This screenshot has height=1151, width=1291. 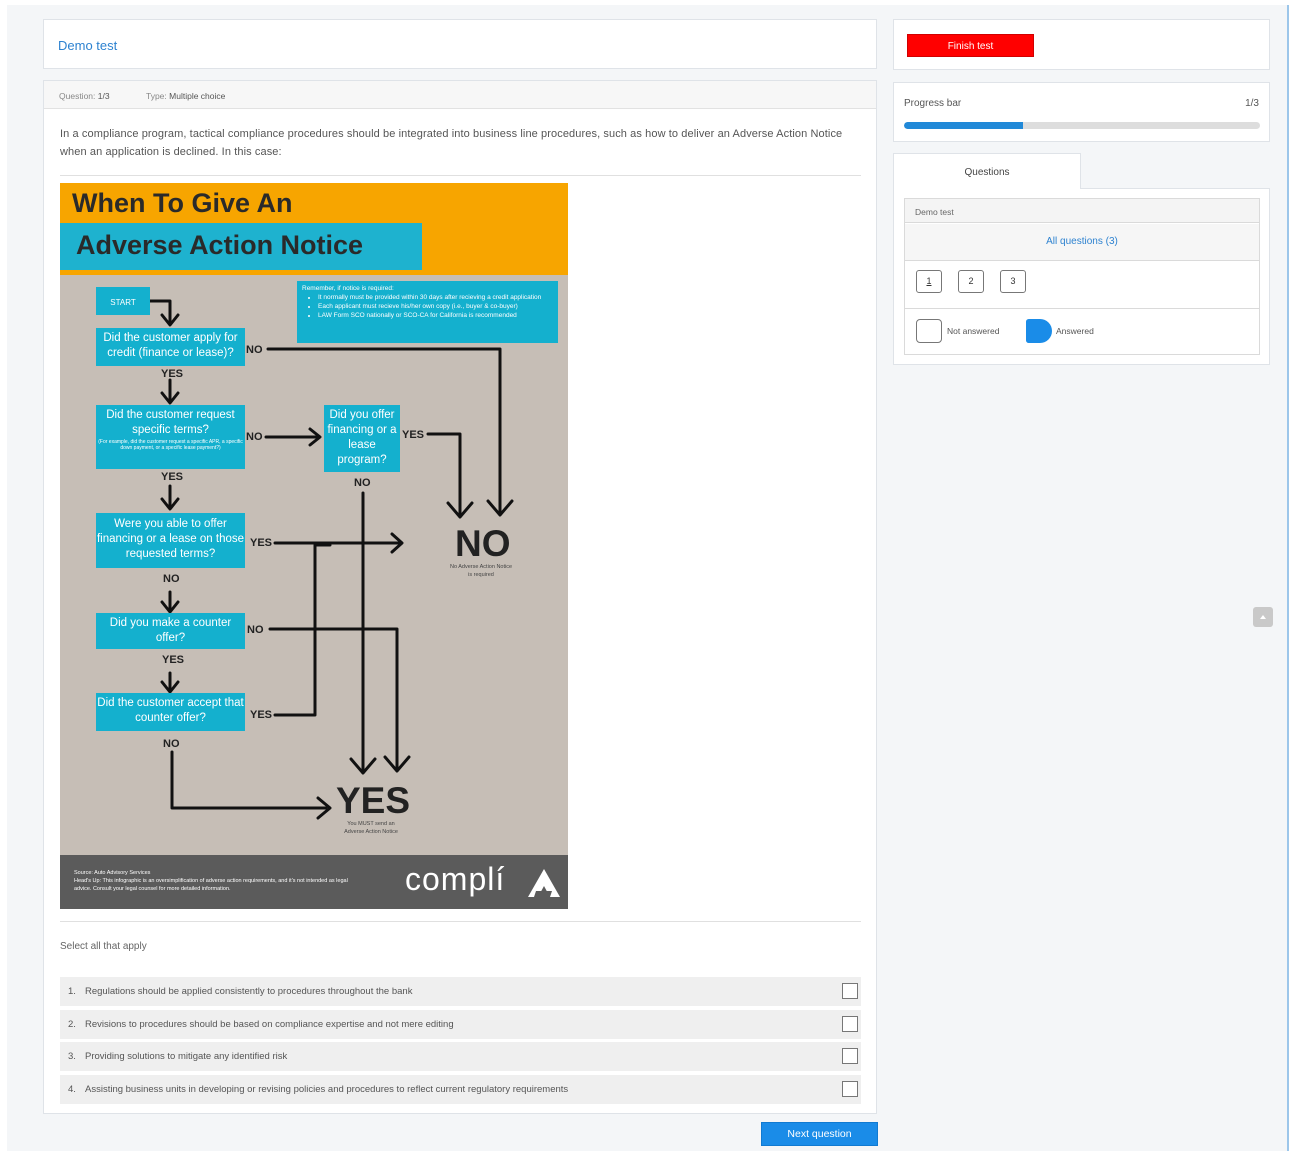 I want to click on chevron-up-icon, so click(x=1263, y=617).